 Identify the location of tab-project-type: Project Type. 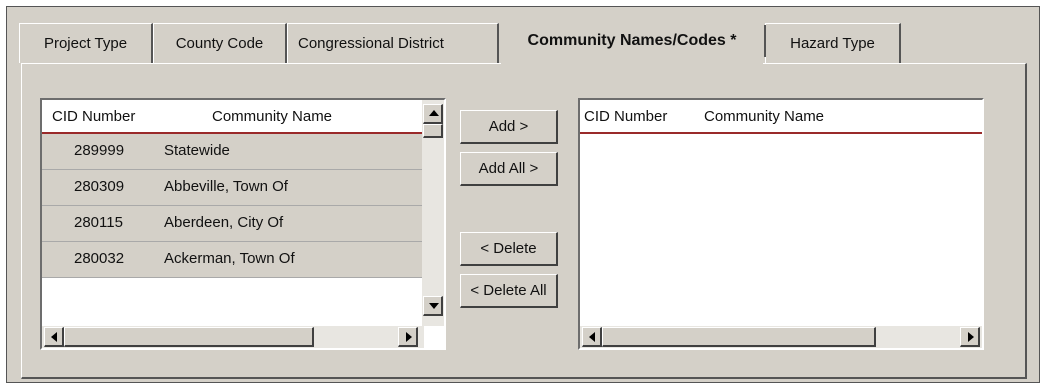
(86, 43).